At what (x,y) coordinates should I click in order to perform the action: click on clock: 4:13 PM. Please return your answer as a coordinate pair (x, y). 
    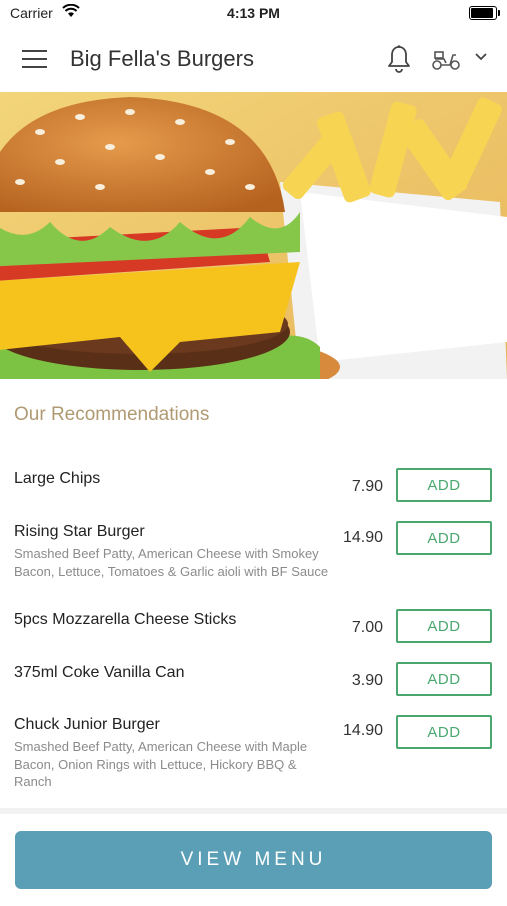
    Looking at the image, I should click on (253, 13).